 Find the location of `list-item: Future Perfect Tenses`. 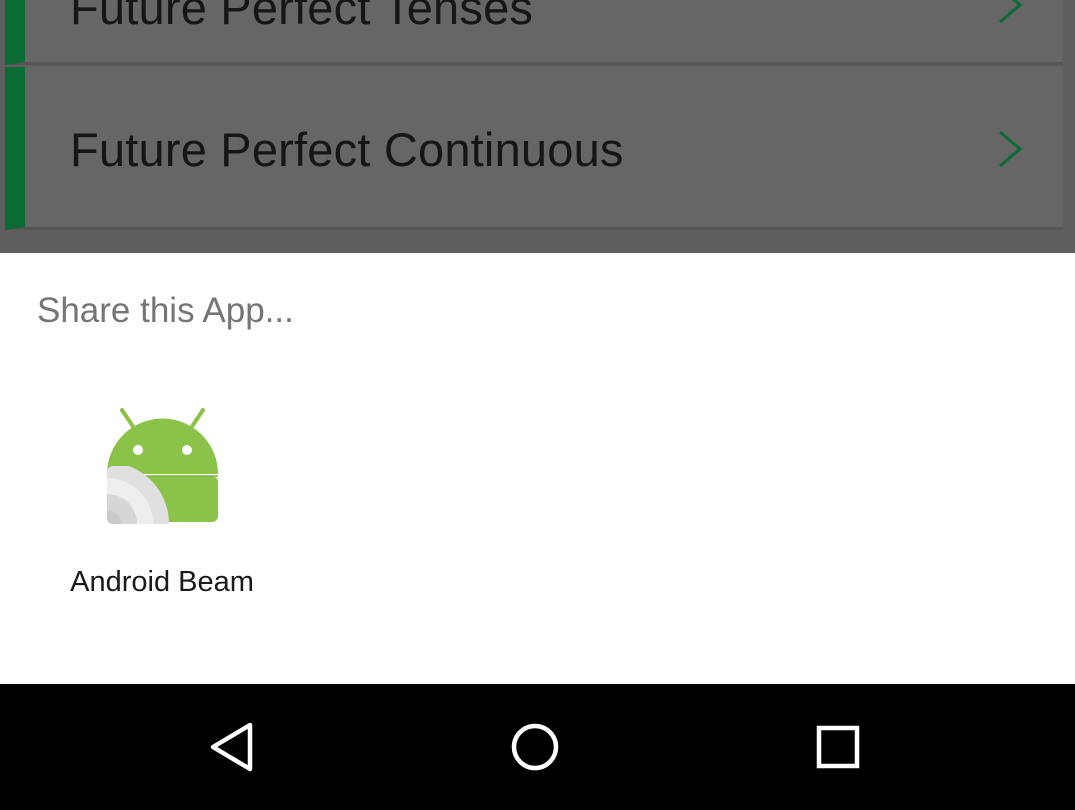

list-item: Future Perfect Tenses is located at coordinates (534, 32).